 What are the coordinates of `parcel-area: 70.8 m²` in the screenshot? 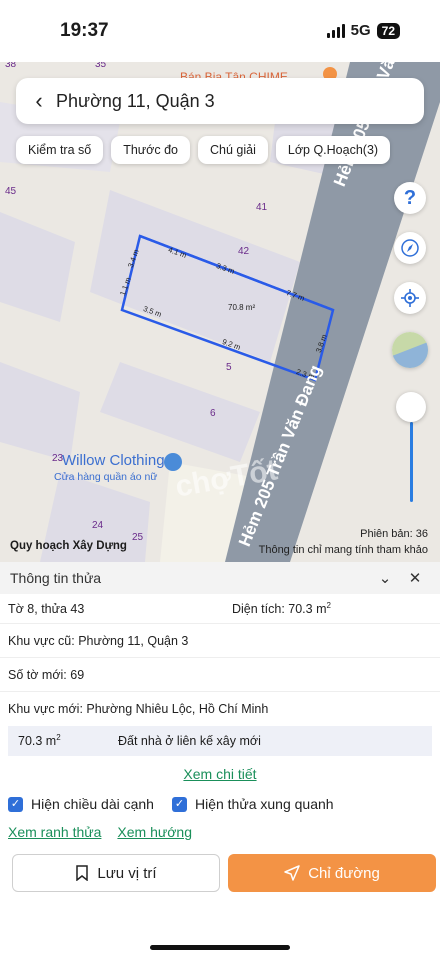 It's located at (242, 307).